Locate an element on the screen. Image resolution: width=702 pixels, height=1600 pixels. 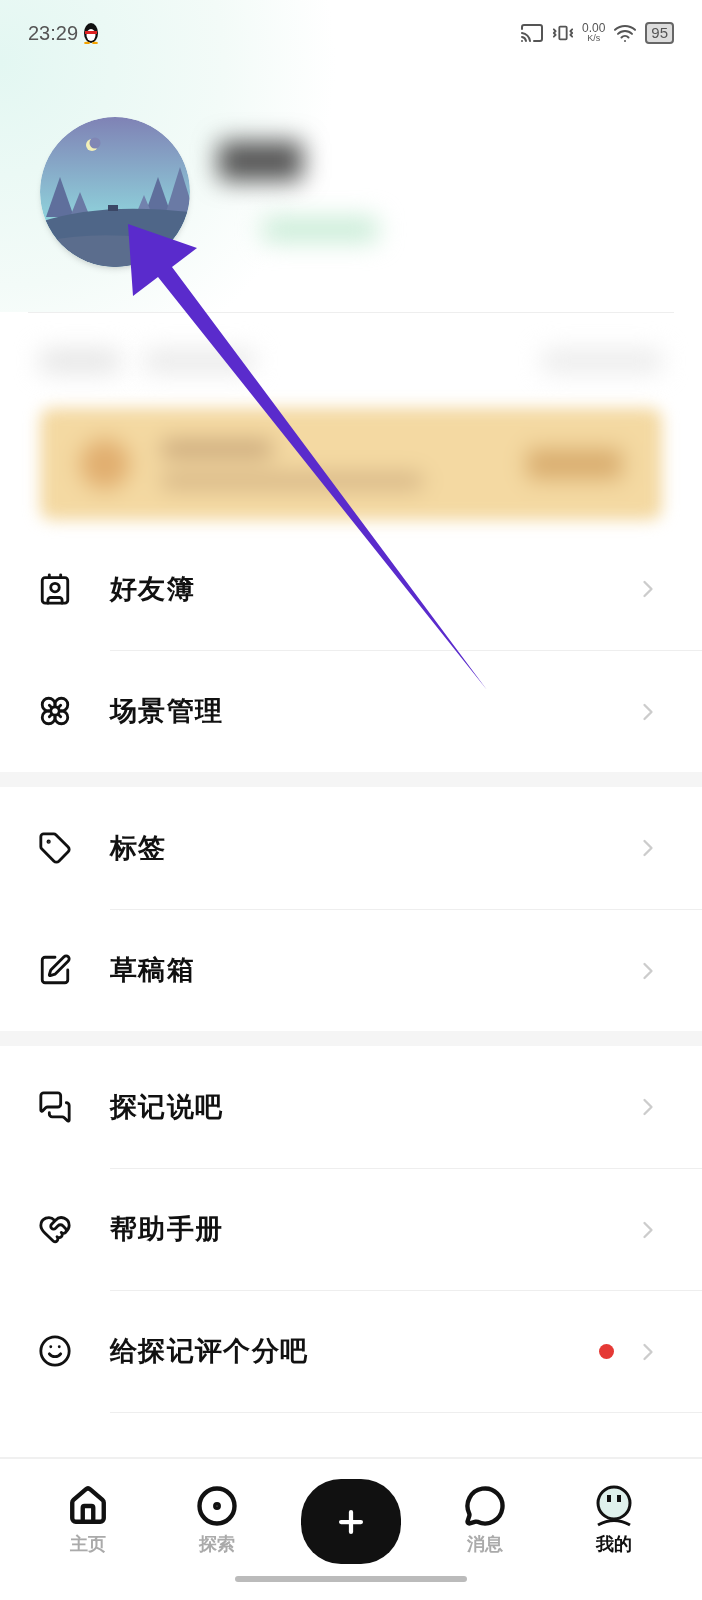
penguin-icon is located at coordinates (91, 32).